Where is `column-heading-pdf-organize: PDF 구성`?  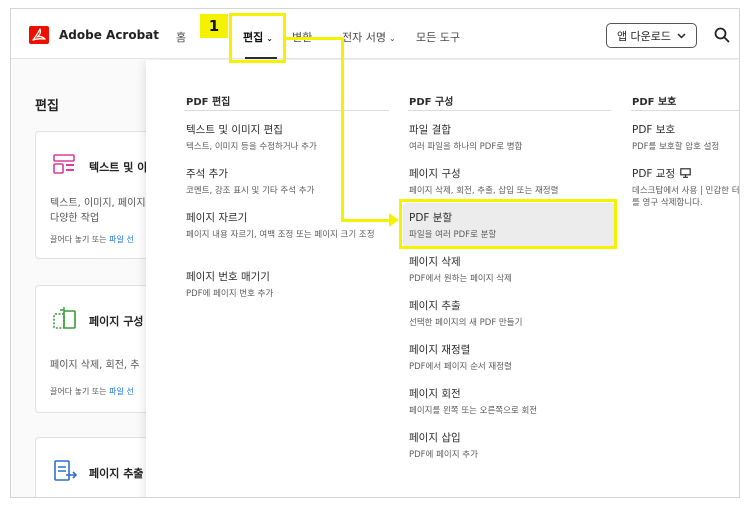 column-heading-pdf-organize: PDF 구성 is located at coordinates (431, 102).